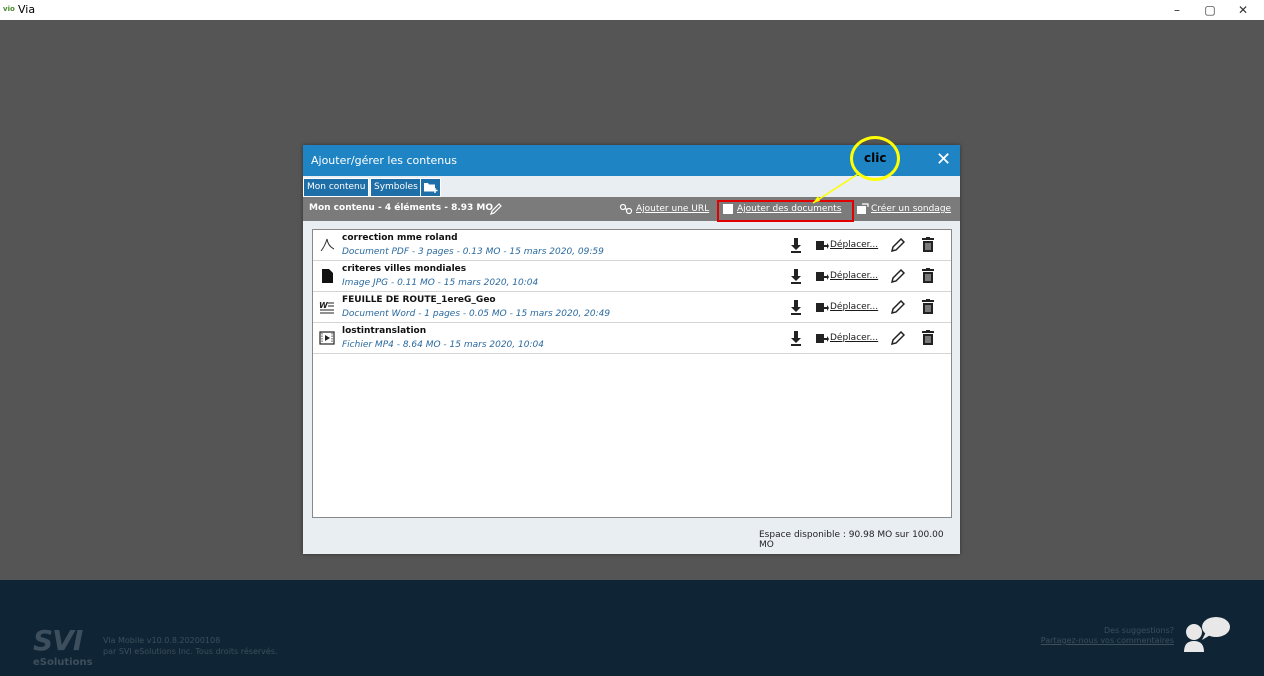 This screenshot has height=676, width=1264. What do you see at coordinates (404, 269) in the screenshot?
I see `item-name: criteres villes mondiales` at bounding box center [404, 269].